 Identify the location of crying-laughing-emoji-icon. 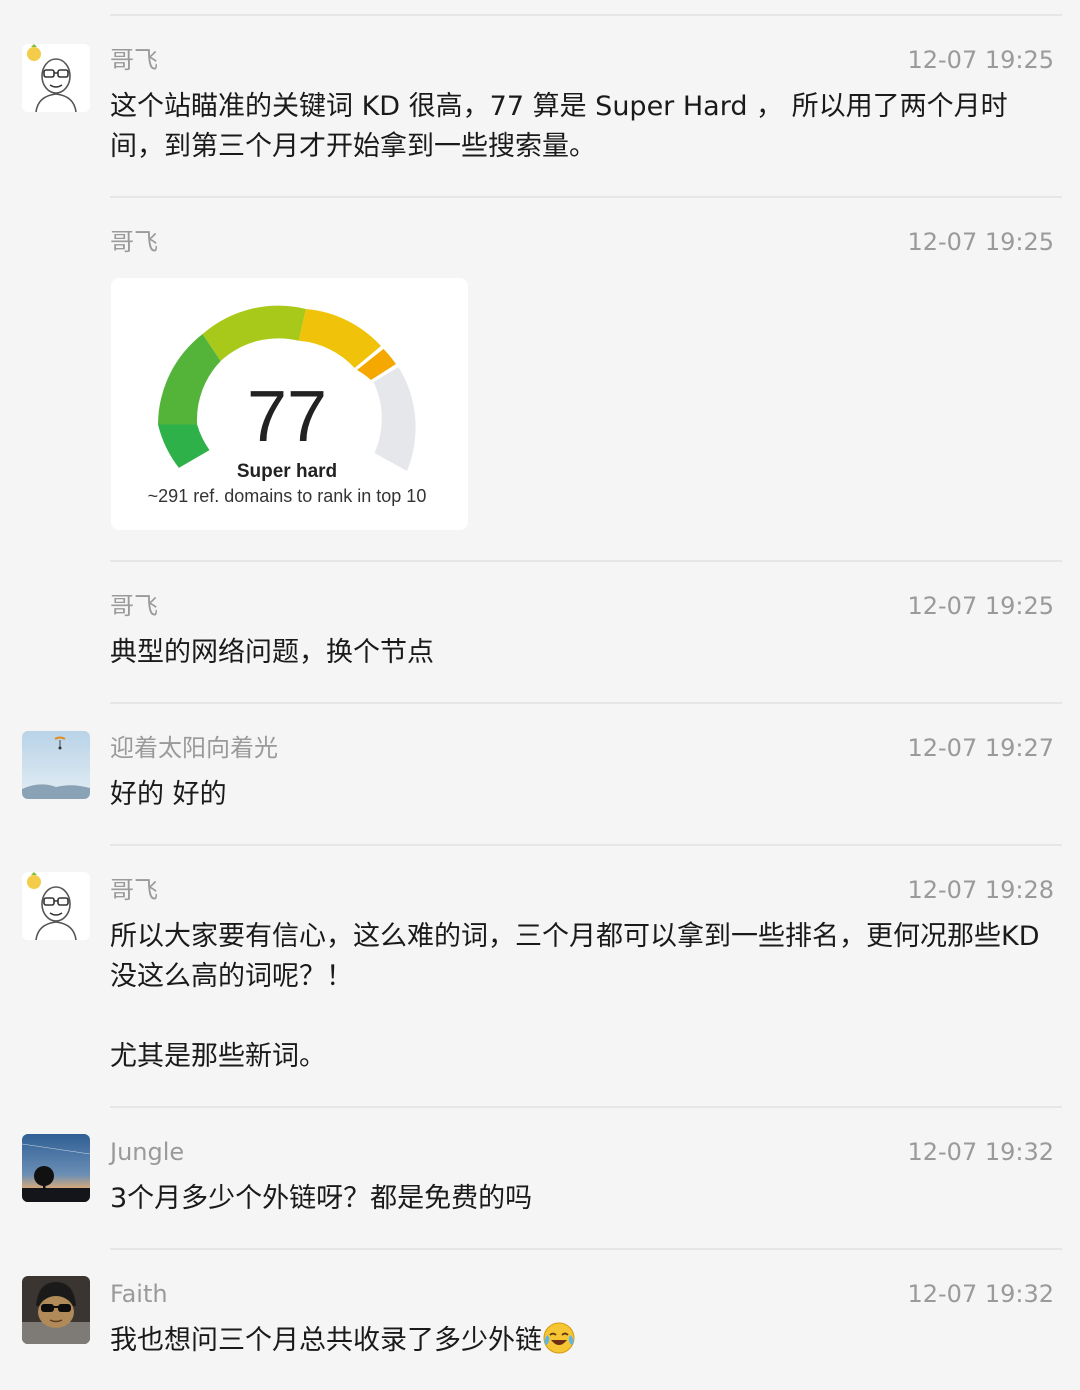
(559, 1338).